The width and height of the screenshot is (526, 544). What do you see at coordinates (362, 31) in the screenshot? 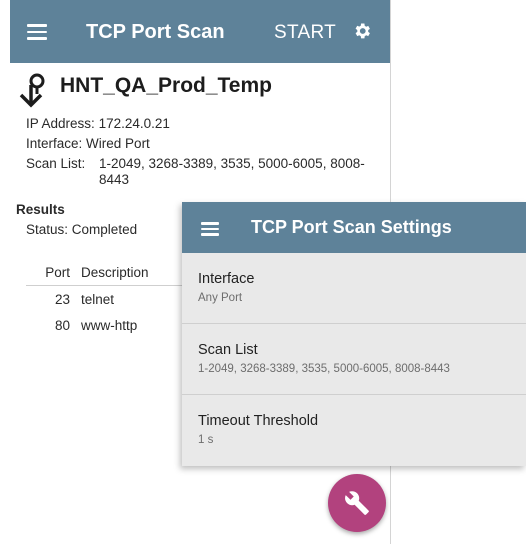
I see `gear-icon` at bounding box center [362, 31].